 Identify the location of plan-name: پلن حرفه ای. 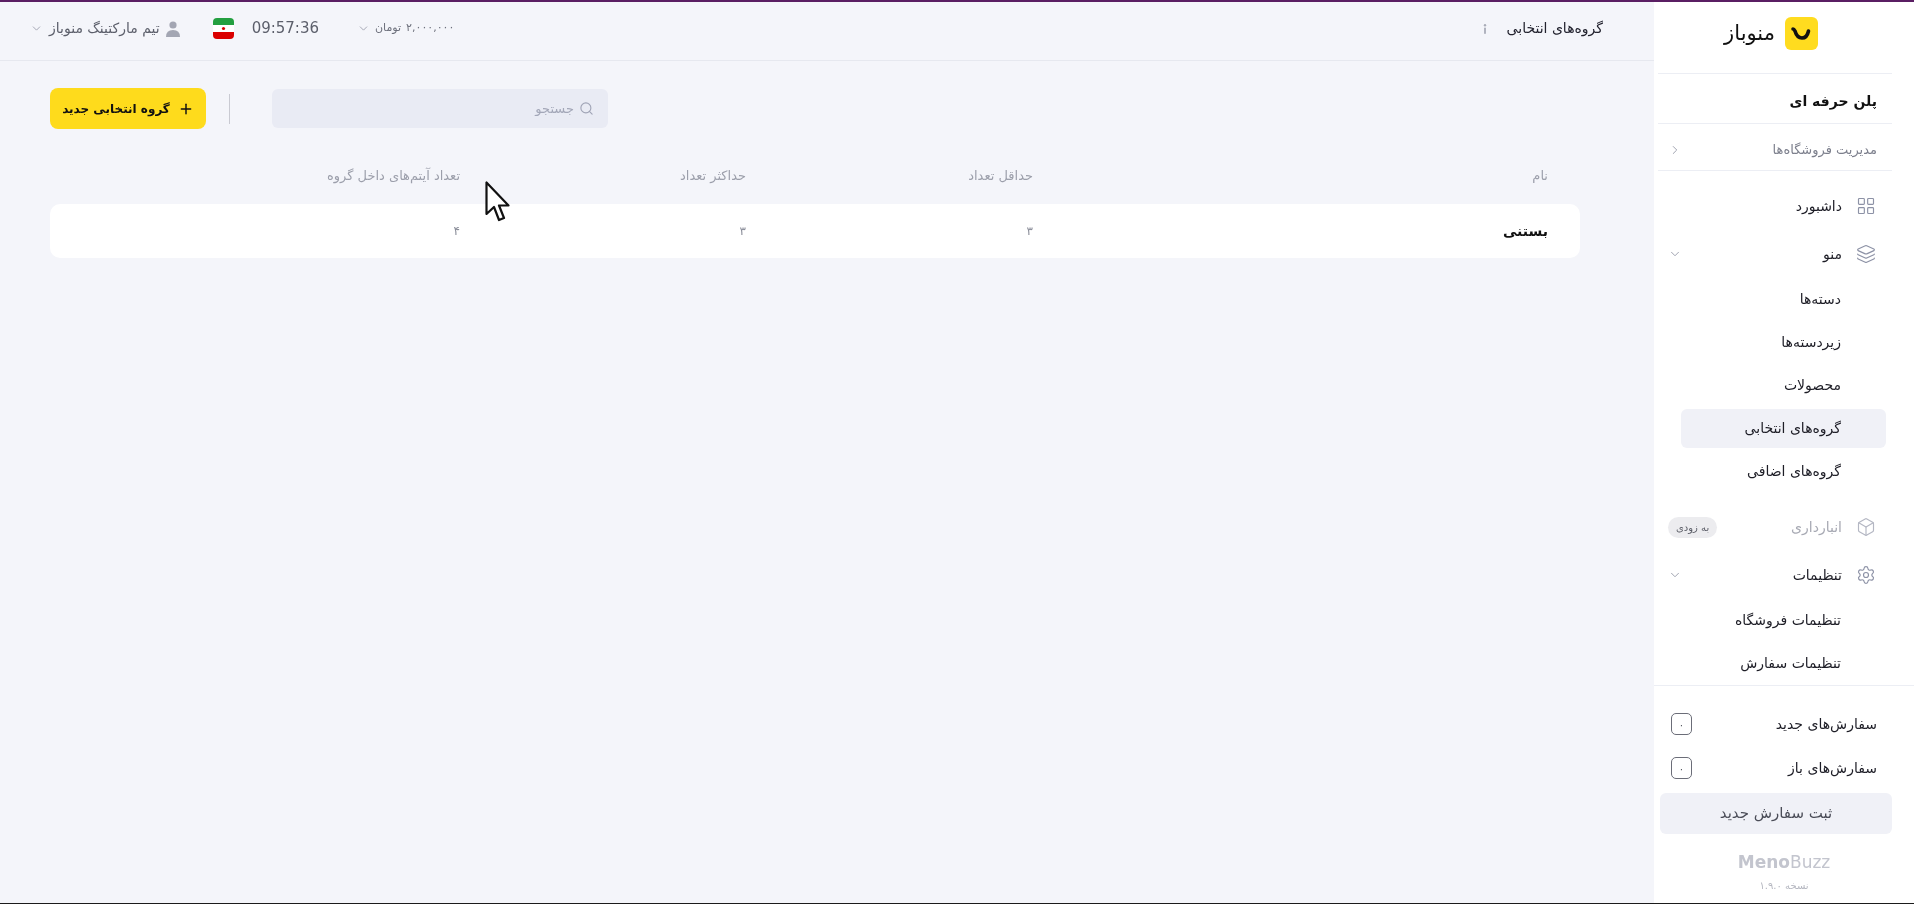
(1833, 101).